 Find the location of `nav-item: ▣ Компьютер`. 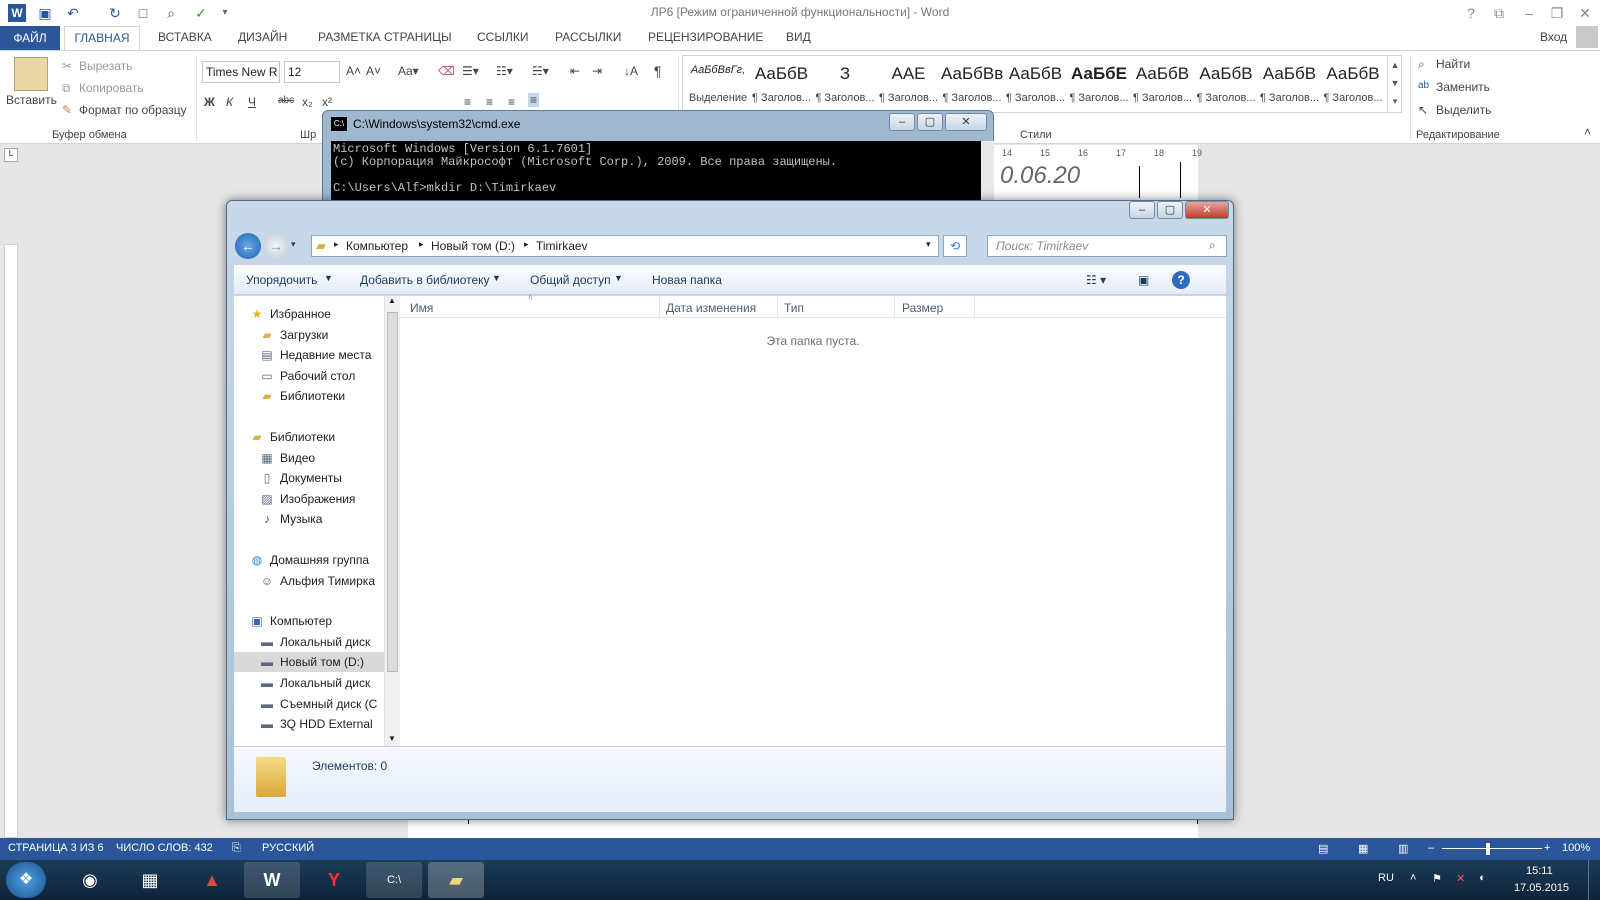

nav-item: ▣ Компьютер is located at coordinates (309, 621).